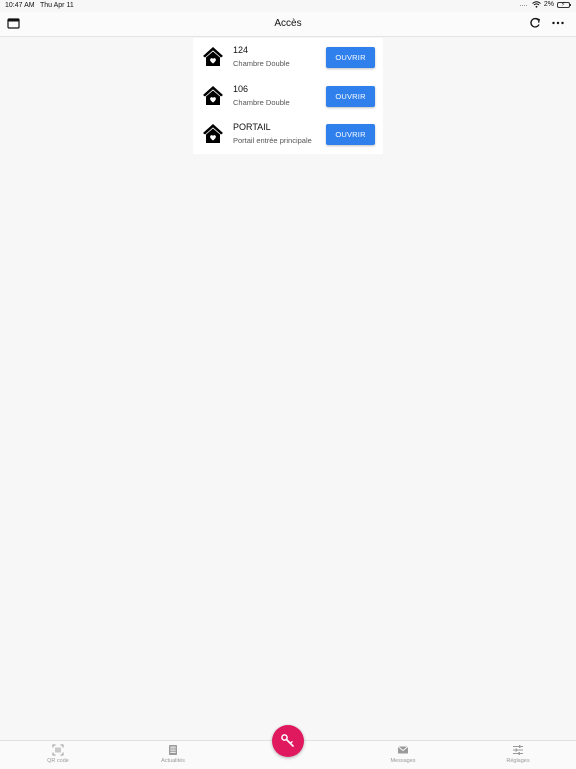 This screenshot has width=576, height=769. Describe the element at coordinates (403, 761) in the screenshot. I see `tab-label: Messages` at that location.